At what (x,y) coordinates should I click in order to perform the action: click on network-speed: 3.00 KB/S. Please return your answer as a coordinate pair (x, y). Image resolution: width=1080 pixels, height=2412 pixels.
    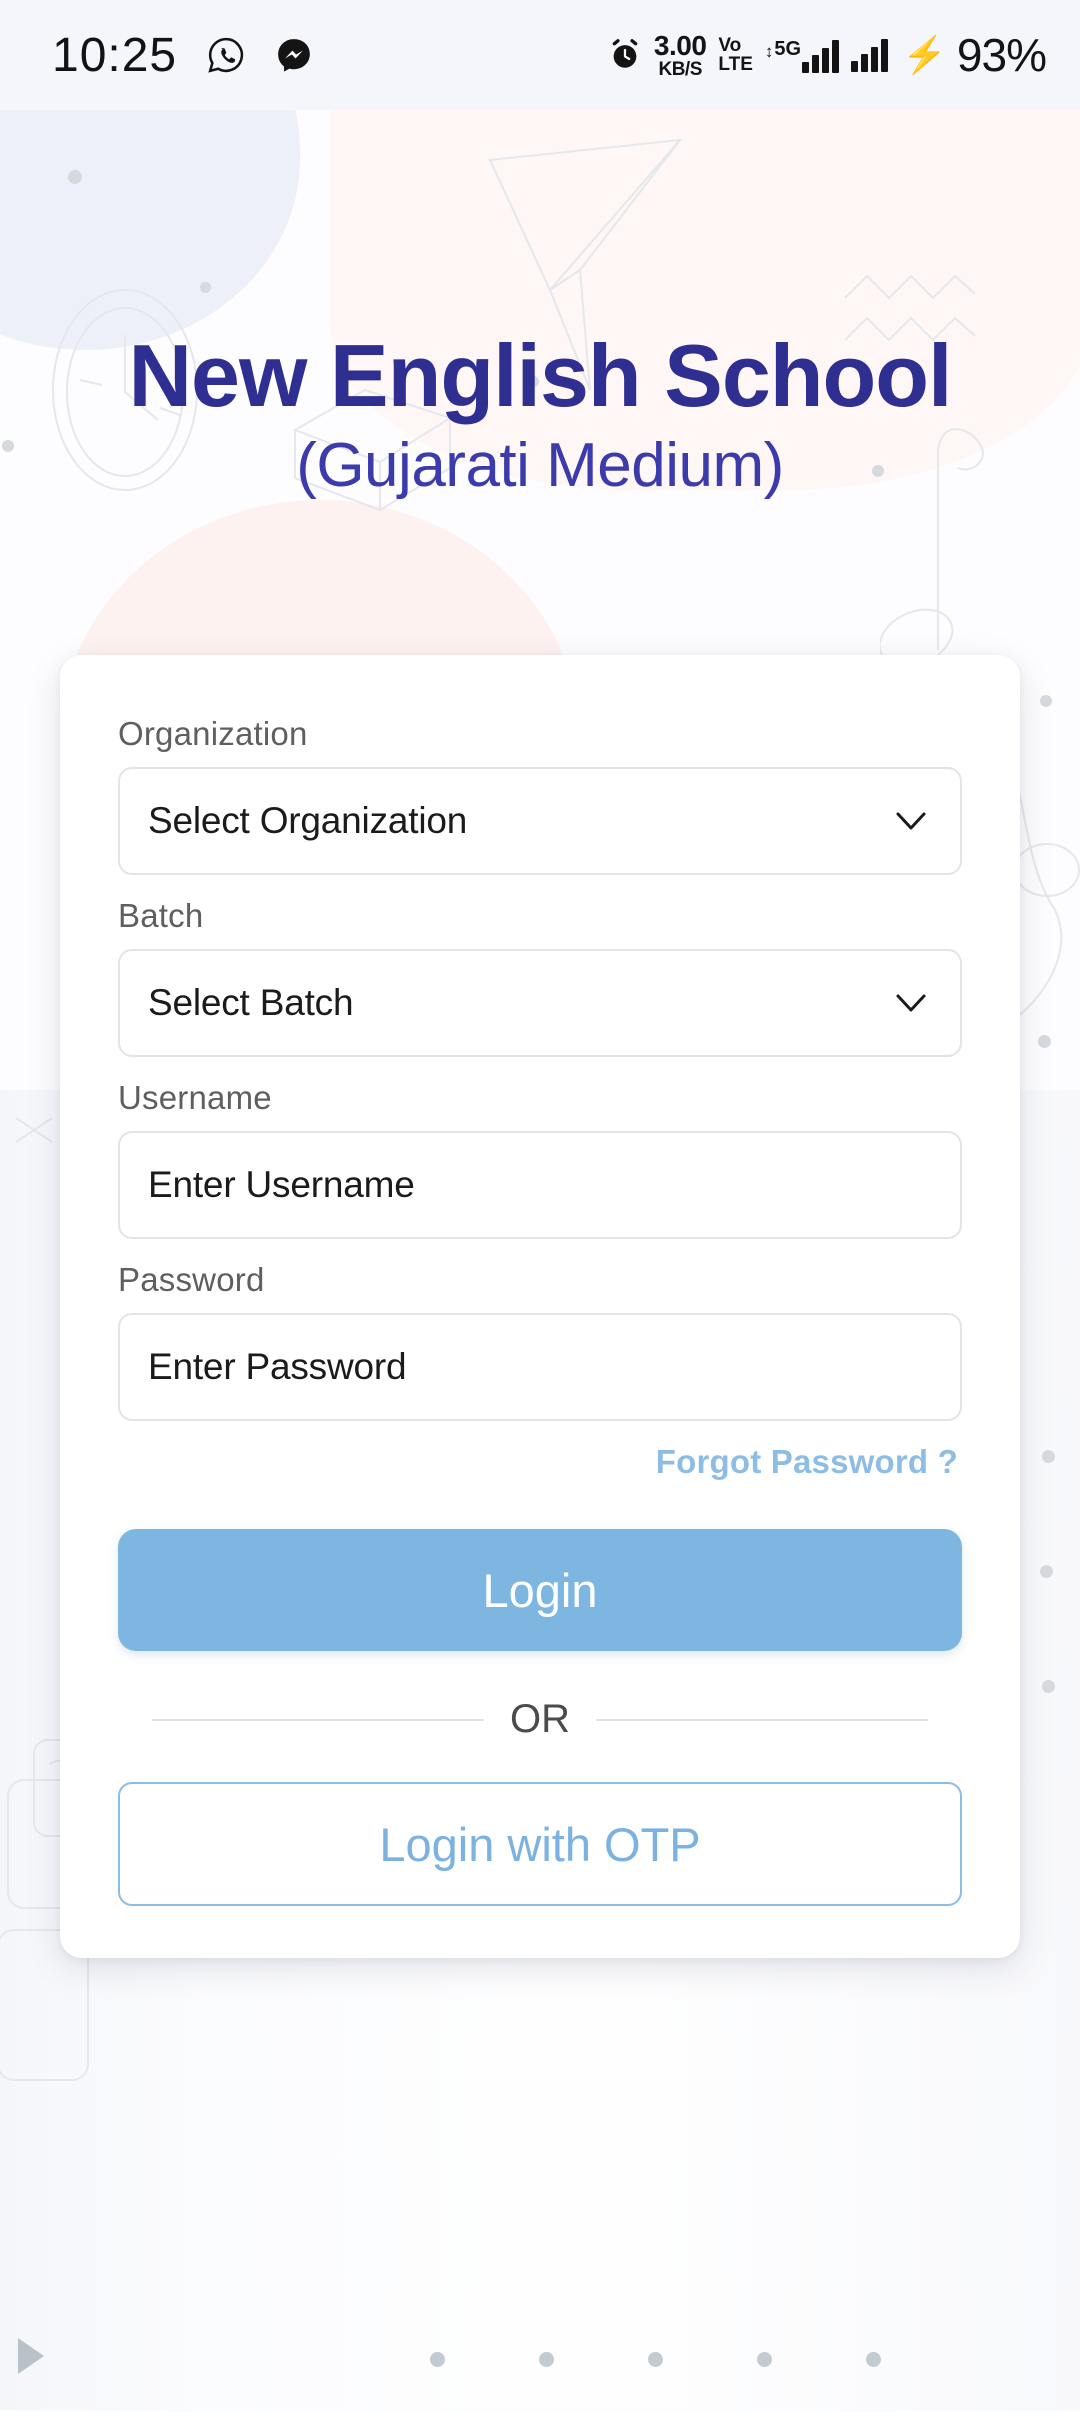
    Looking at the image, I should click on (680, 54).